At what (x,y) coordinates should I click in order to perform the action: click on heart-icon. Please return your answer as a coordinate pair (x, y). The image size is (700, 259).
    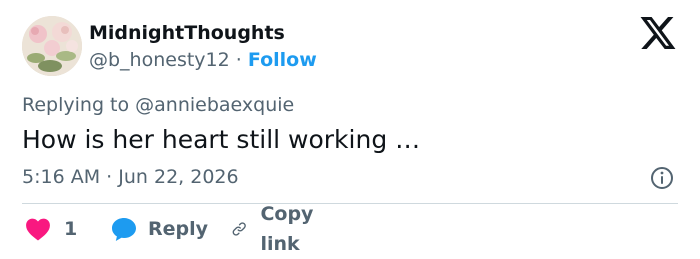
    Looking at the image, I should click on (38, 229).